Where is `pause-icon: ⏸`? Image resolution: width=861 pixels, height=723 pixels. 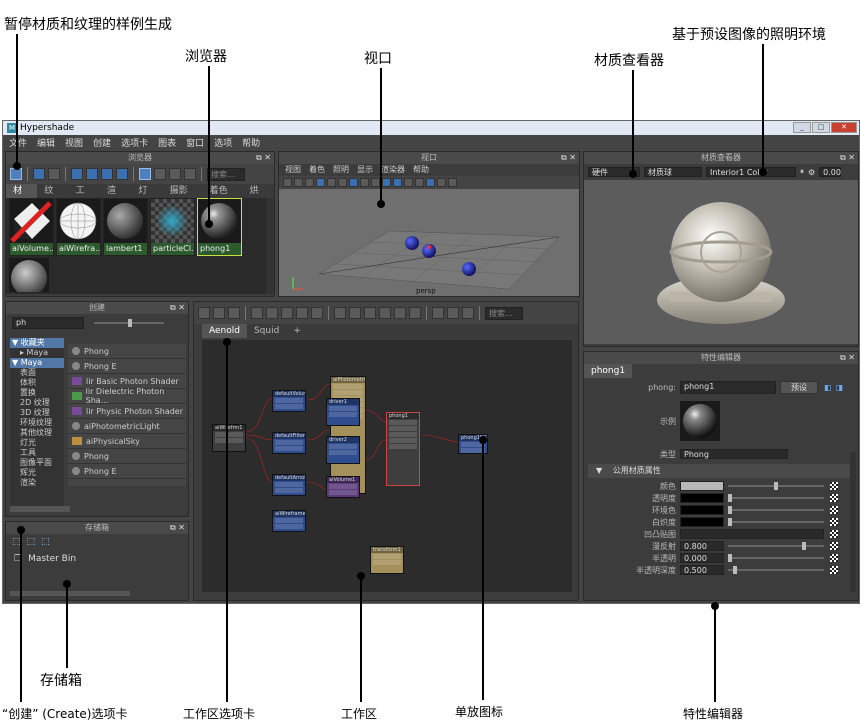 pause-icon: ⏸ is located at coordinates (802, 172).